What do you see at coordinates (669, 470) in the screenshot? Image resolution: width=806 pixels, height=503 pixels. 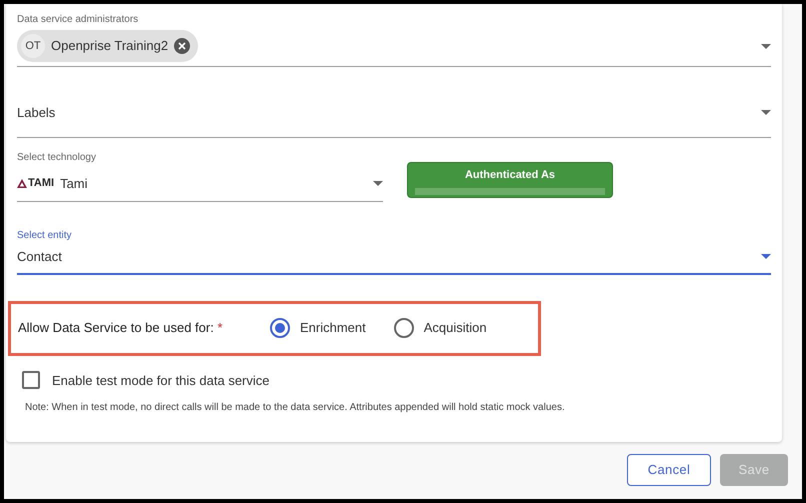 I see `action-button: Cancel` at bounding box center [669, 470].